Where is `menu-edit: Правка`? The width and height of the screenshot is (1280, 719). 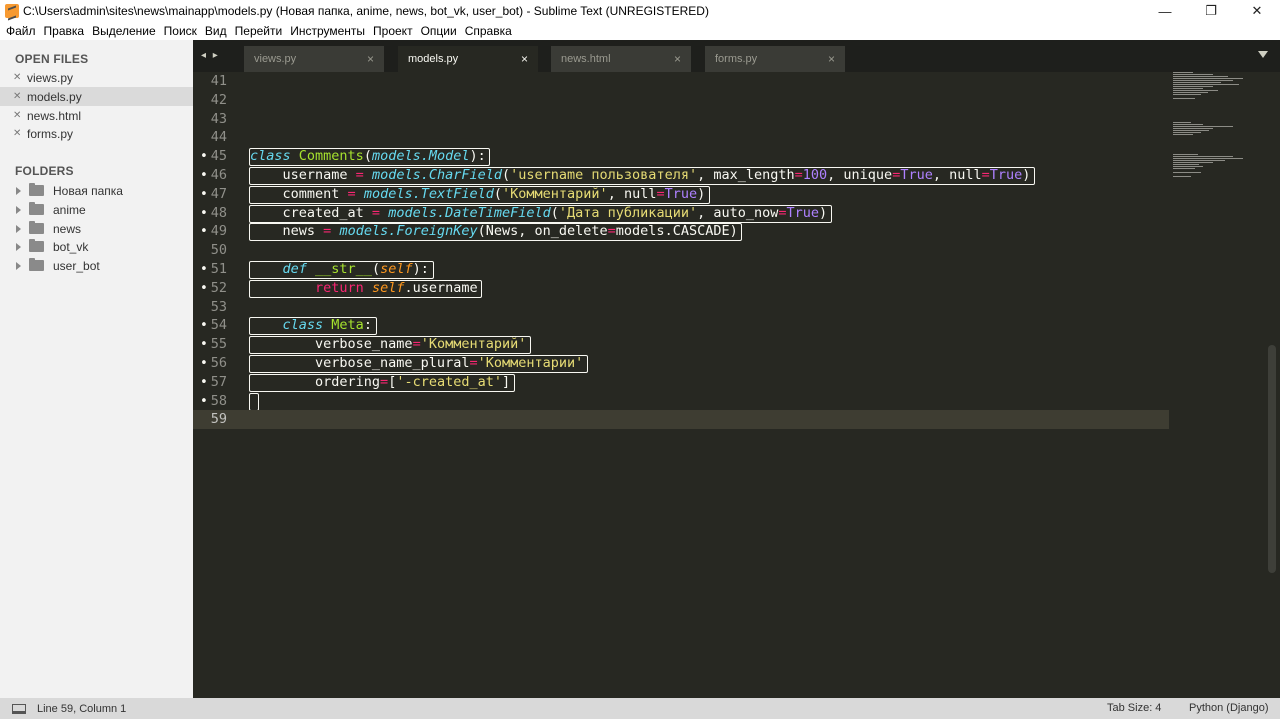 menu-edit: Правка is located at coordinates (64, 31).